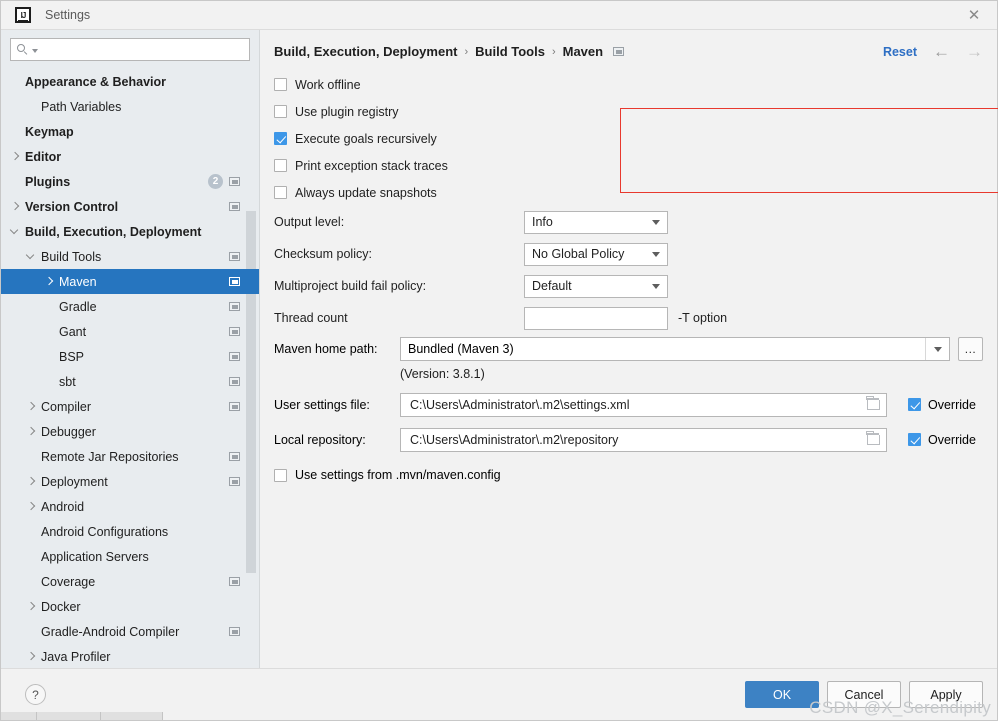  What do you see at coordinates (130, 431) in the screenshot?
I see `sidebar-item-debugger: Debugger` at bounding box center [130, 431].